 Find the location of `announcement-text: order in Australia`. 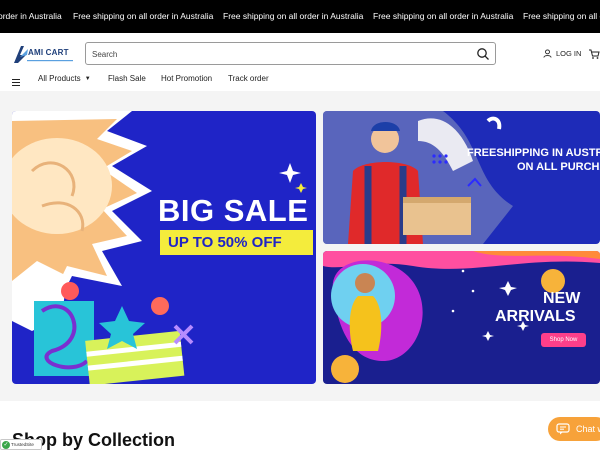

announcement-text: order in Australia is located at coordinates (31, 16).